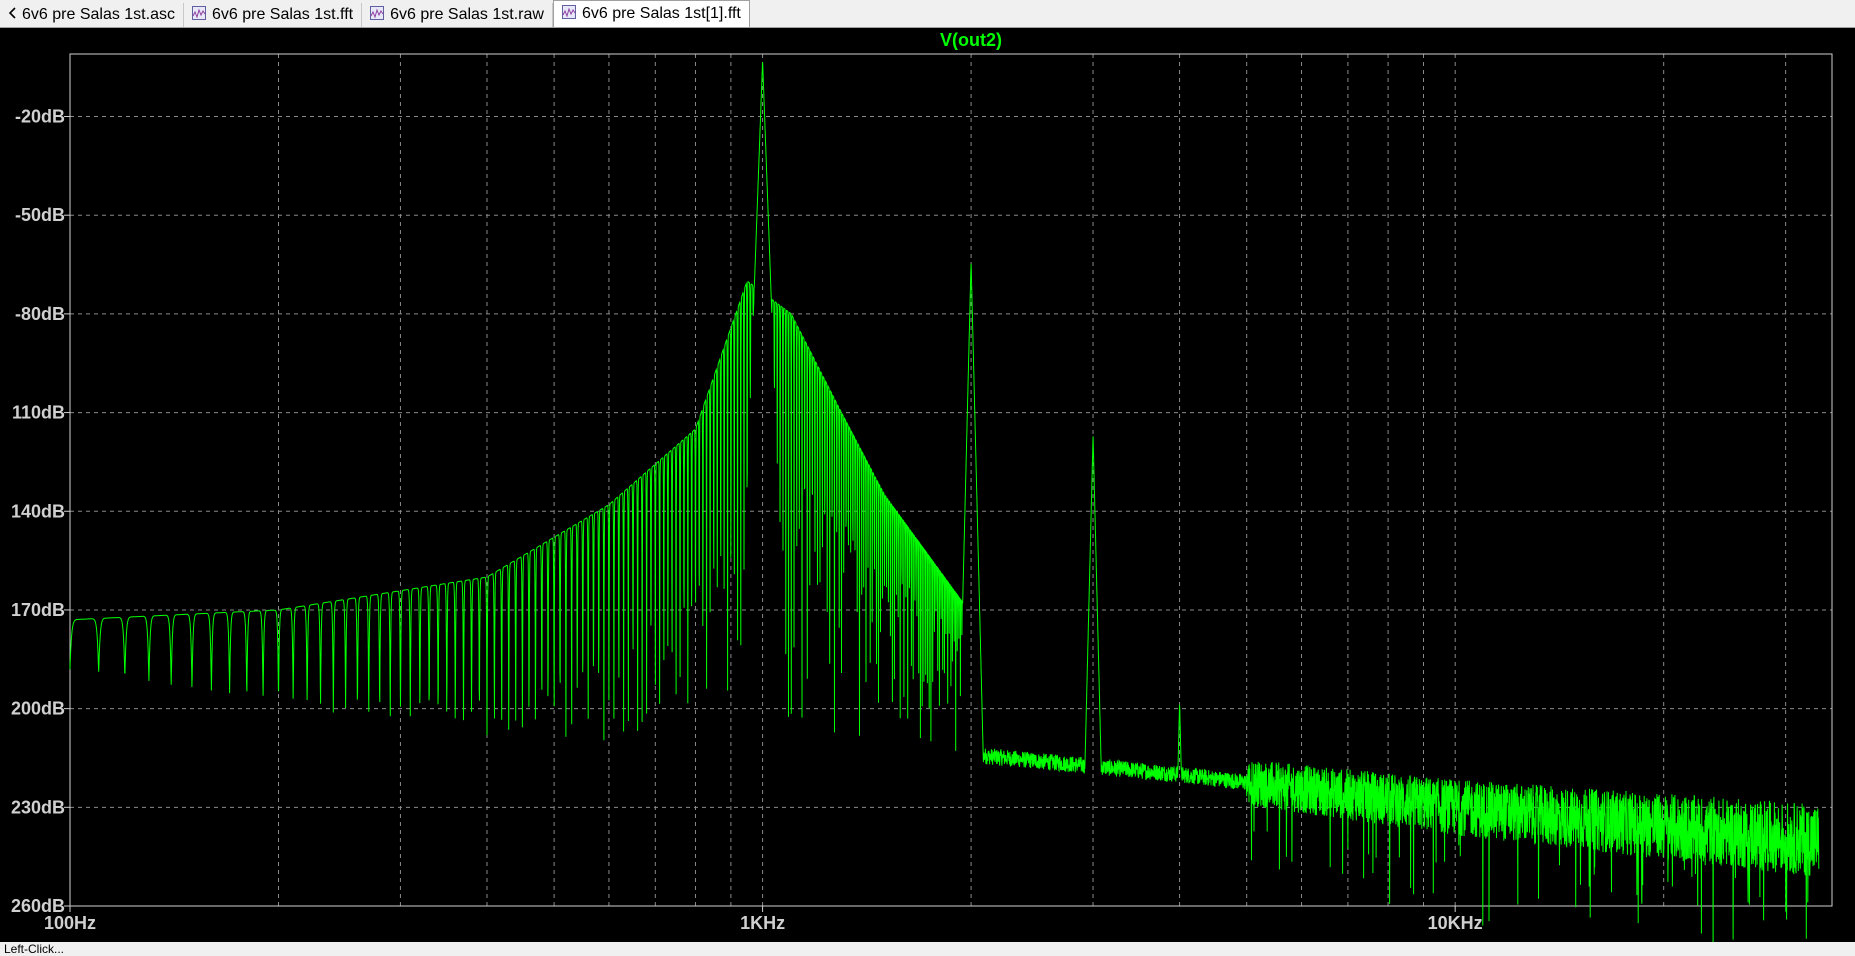 The width and height of the screenshot is (1855, 956). I want to click on y-tick-label: 170dB, so click(38, 610).